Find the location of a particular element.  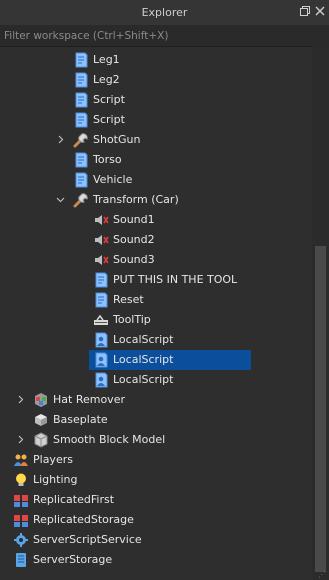

resize-grip-icon: ⋰ is located at coordinates (322, 575).